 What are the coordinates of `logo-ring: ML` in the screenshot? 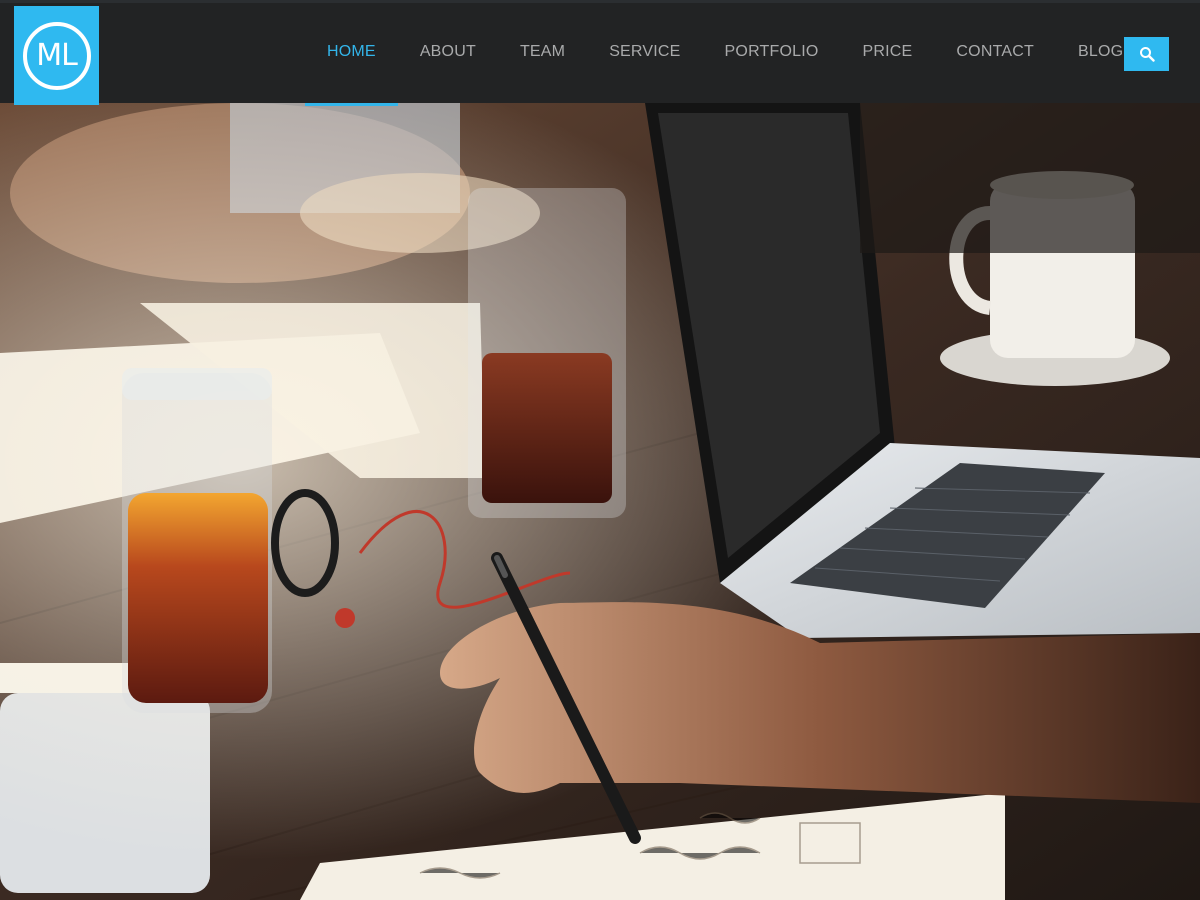 It's located at (56, 55).